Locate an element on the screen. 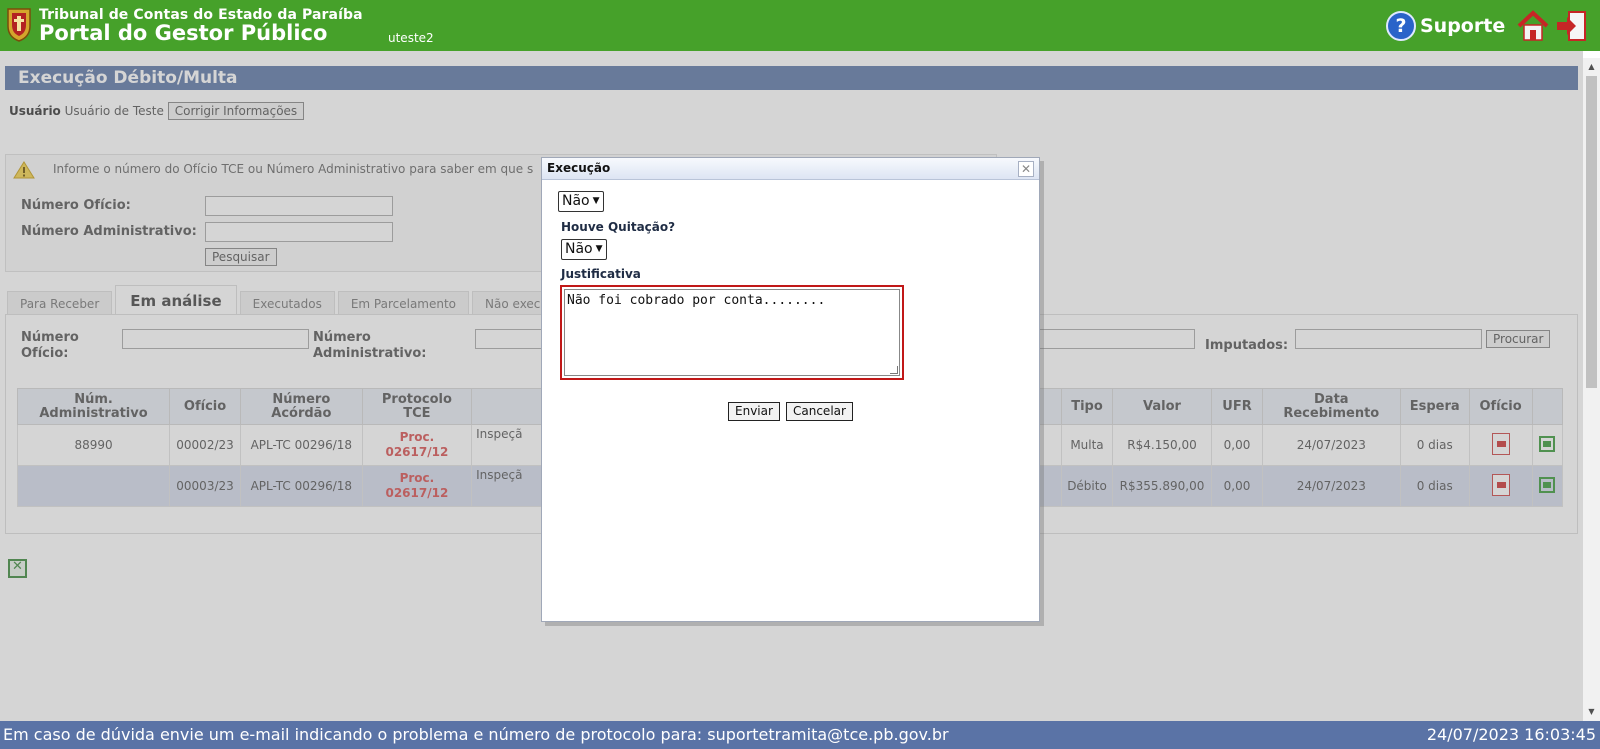 This screenshot has width=1600, height=749. quitacao-select: Não ▼ is located at coordinates (584, 249).